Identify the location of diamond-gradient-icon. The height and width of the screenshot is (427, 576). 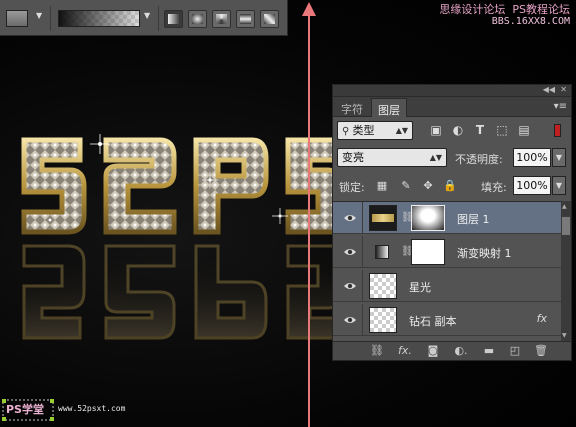
(269, 19).